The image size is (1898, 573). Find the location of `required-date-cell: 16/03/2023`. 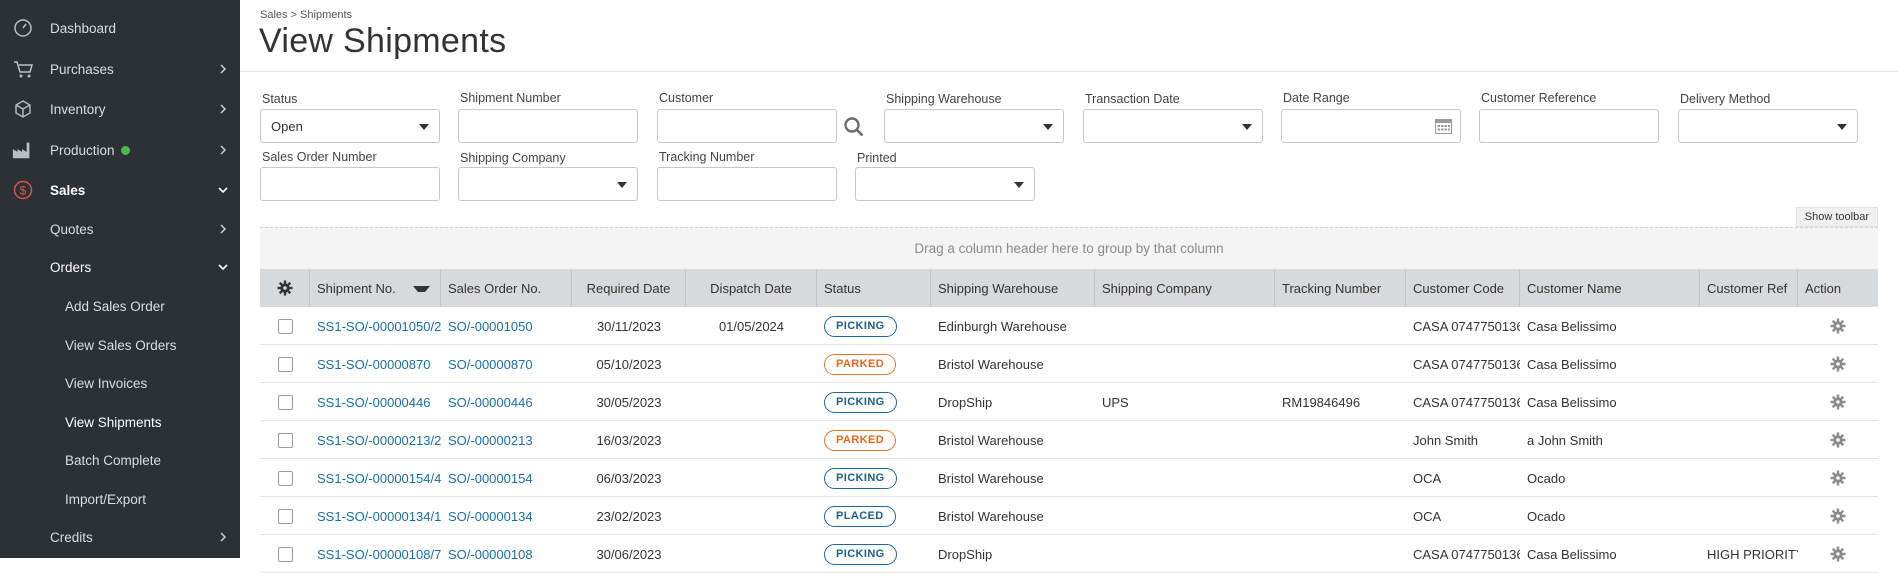

required-date-cell: 16/03/2023 is located at coordinates (629, 440).